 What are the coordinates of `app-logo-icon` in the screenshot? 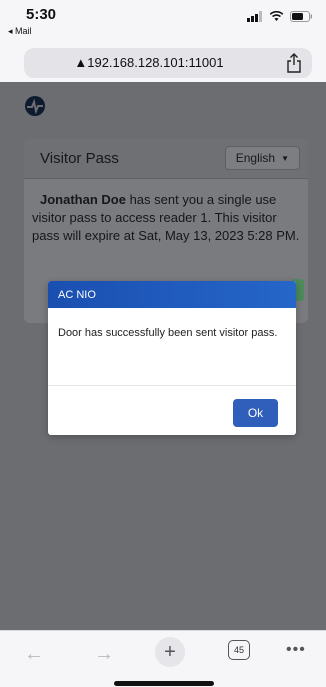 It's located at (35, 106).